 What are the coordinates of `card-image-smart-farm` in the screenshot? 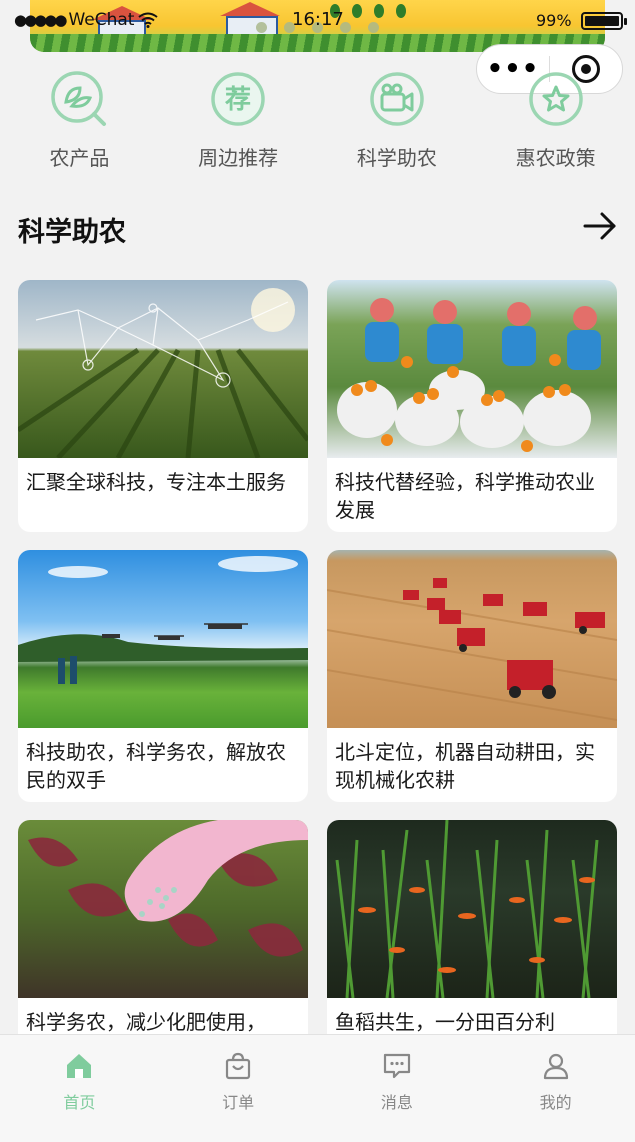 It's located at (163, 369).